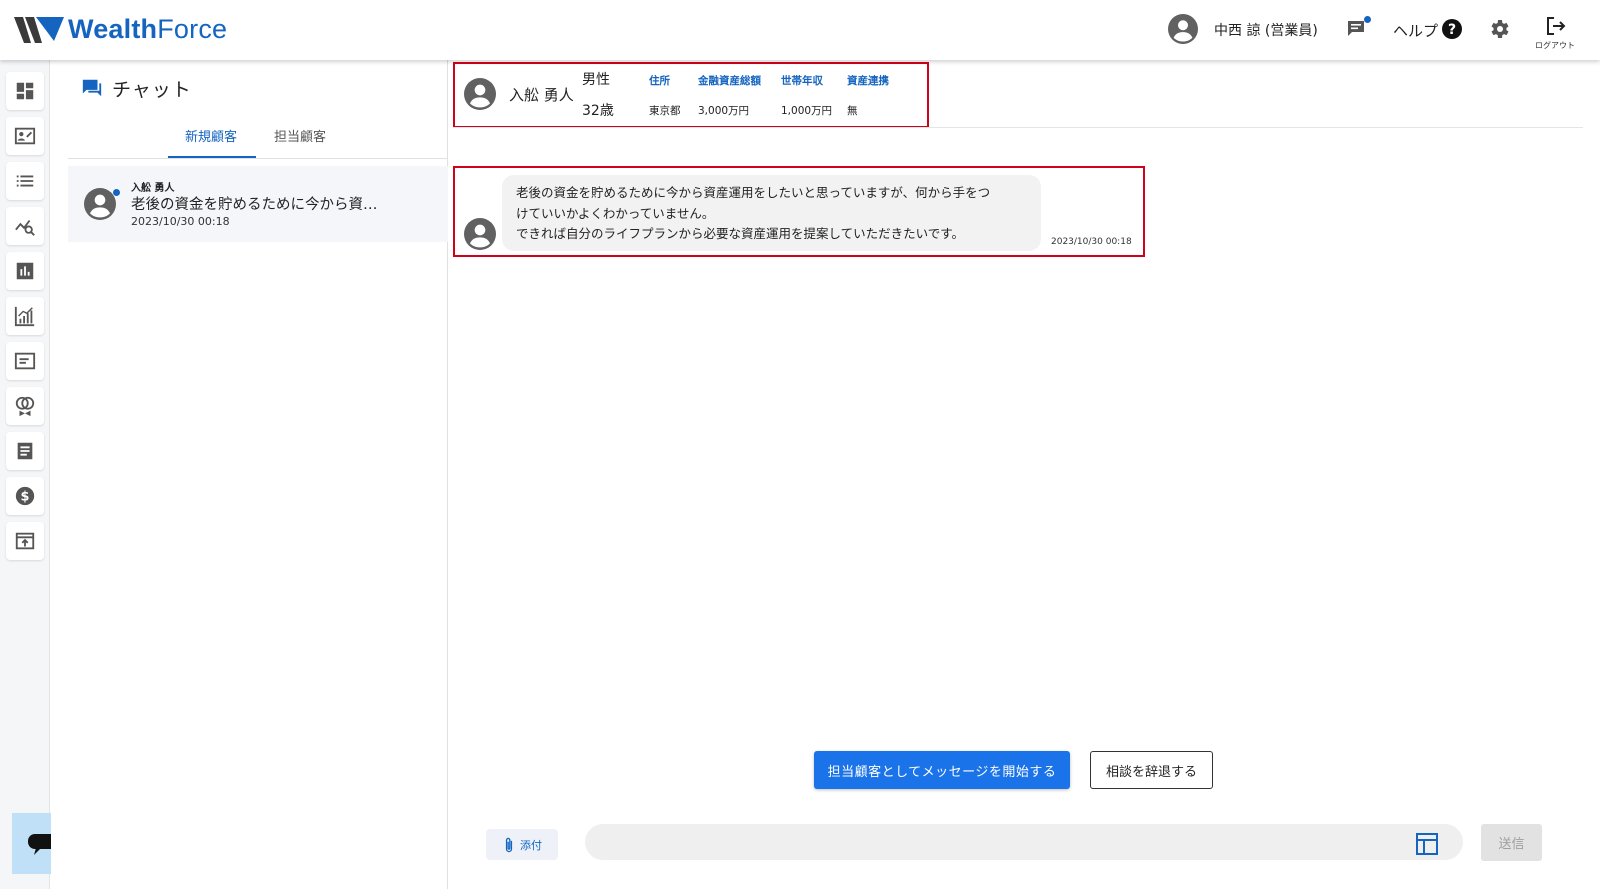 The image size is (1600, 889). What do you see at coordinates (258, 137) in the screenshot?
I see `chat-tabs: 新規顧客 担当顧客` at bounding box center [258, 137].